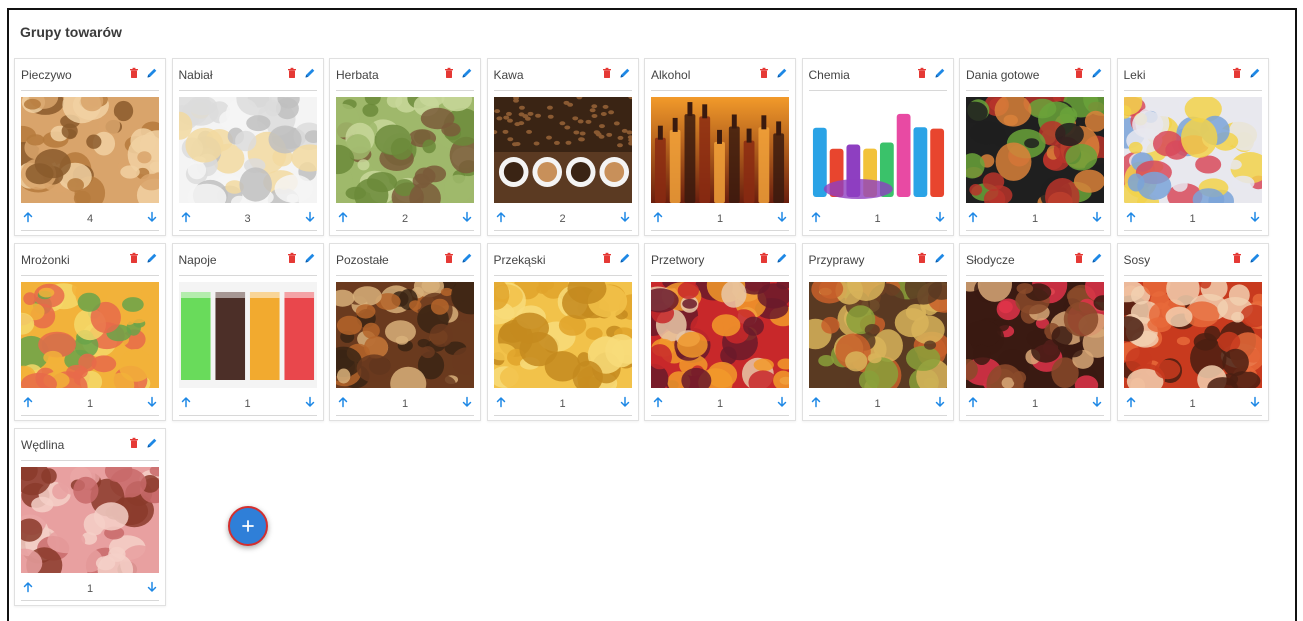 The image size is (1303, 621). Describe the element at coordinates (405, 219) in the screenshot. I see `group-card-footer: 2` at that location.